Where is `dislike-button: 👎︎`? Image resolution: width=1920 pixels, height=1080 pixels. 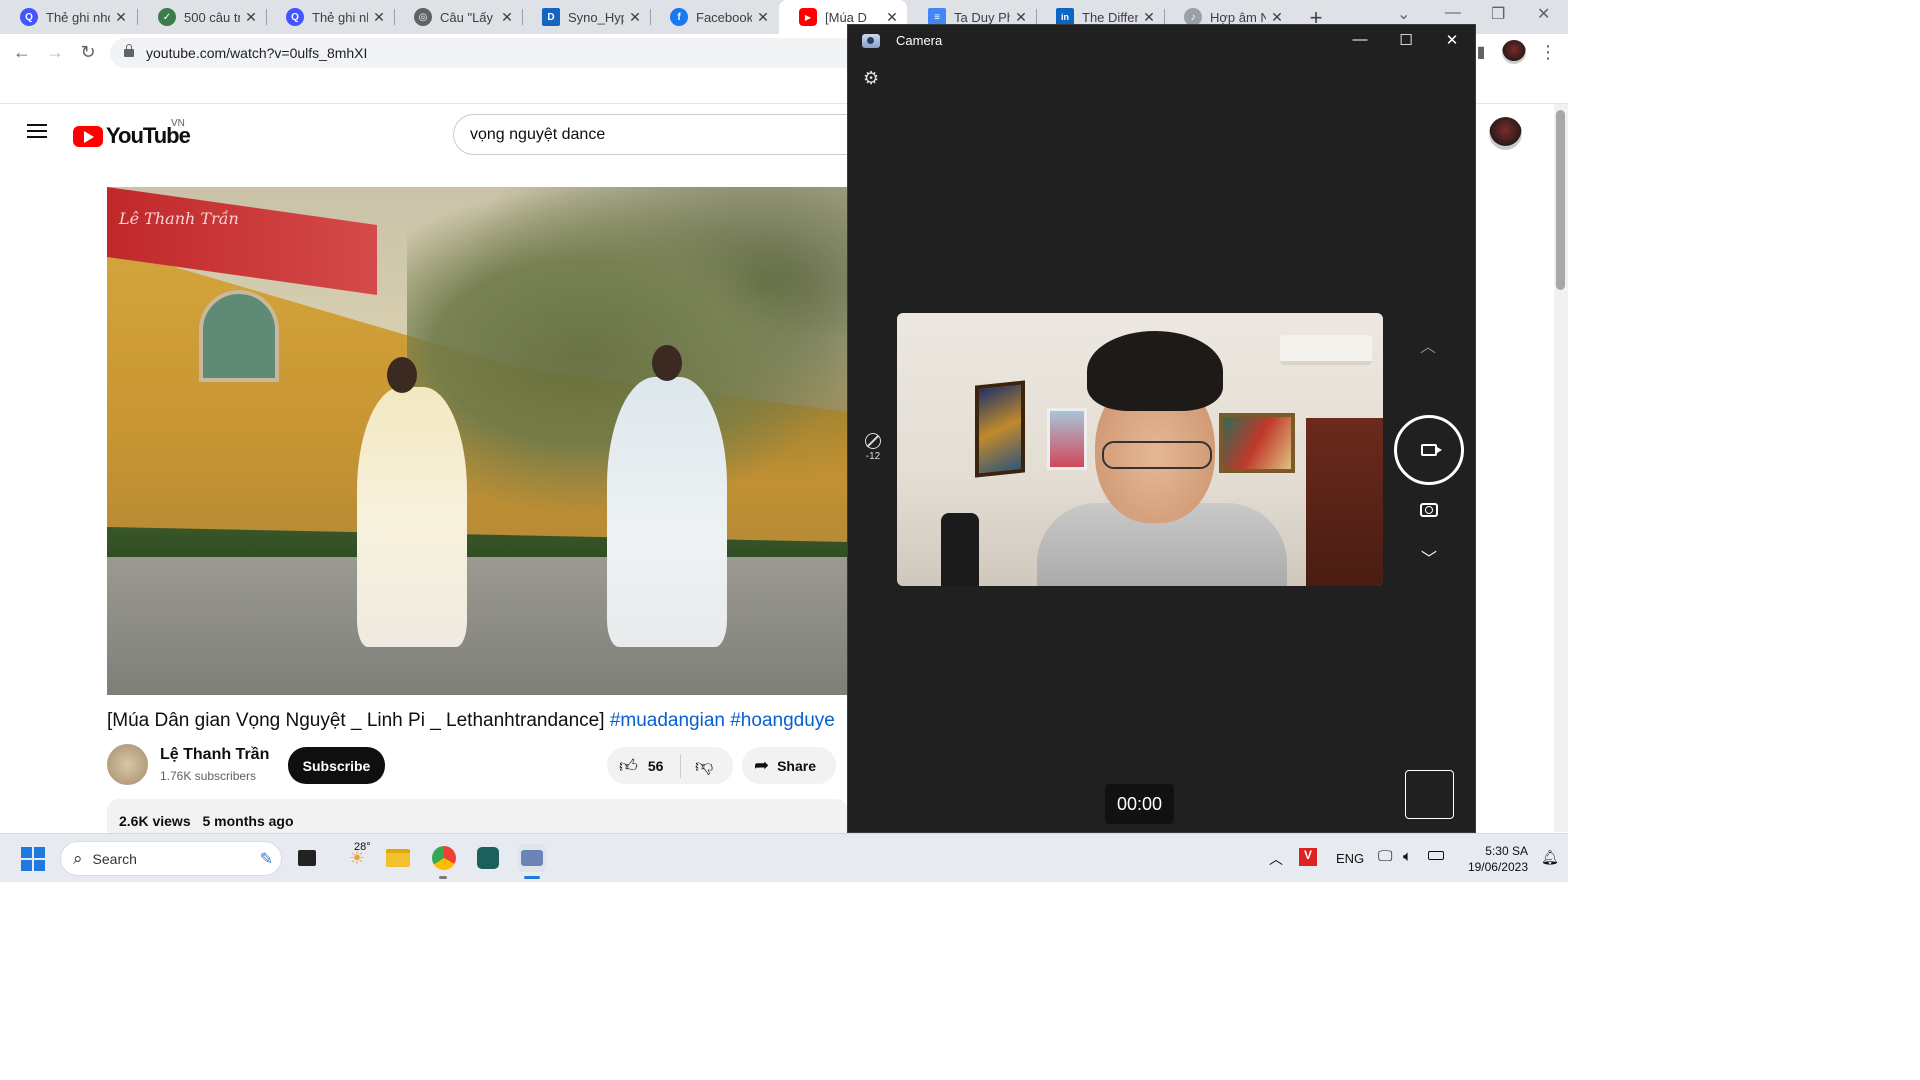
dislike-button: 👎︎ is located at coordinates (702, 766).